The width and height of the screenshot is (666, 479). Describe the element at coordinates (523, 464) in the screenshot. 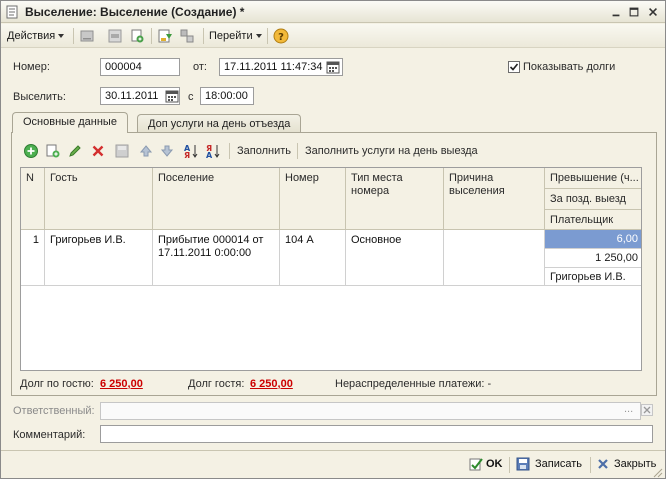

I see `save-icon` at that location.